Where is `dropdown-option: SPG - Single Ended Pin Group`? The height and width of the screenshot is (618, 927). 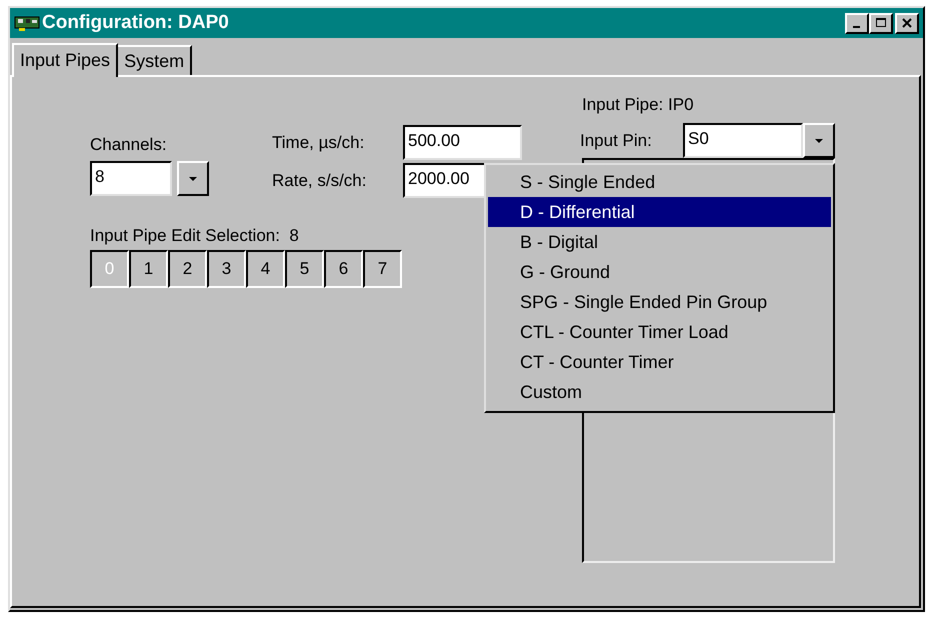 dropdown-option: SPG - Single Ended Pin Group is located at coordinates (659, 302).